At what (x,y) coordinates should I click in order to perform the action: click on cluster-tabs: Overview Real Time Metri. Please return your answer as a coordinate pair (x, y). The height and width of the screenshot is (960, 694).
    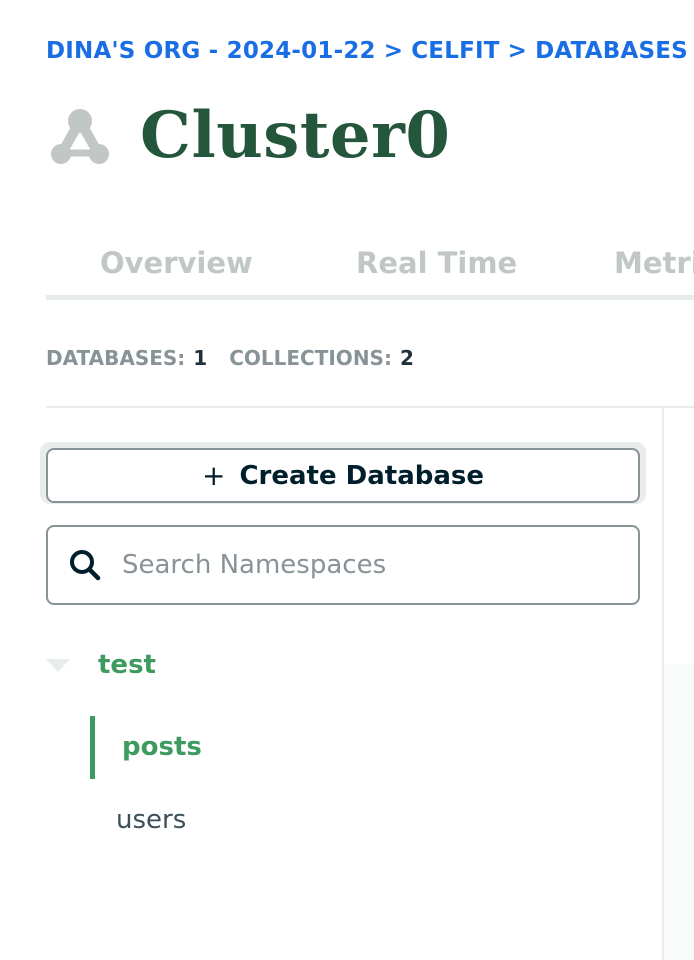
    Looking at the image, I should click on (370, 269).